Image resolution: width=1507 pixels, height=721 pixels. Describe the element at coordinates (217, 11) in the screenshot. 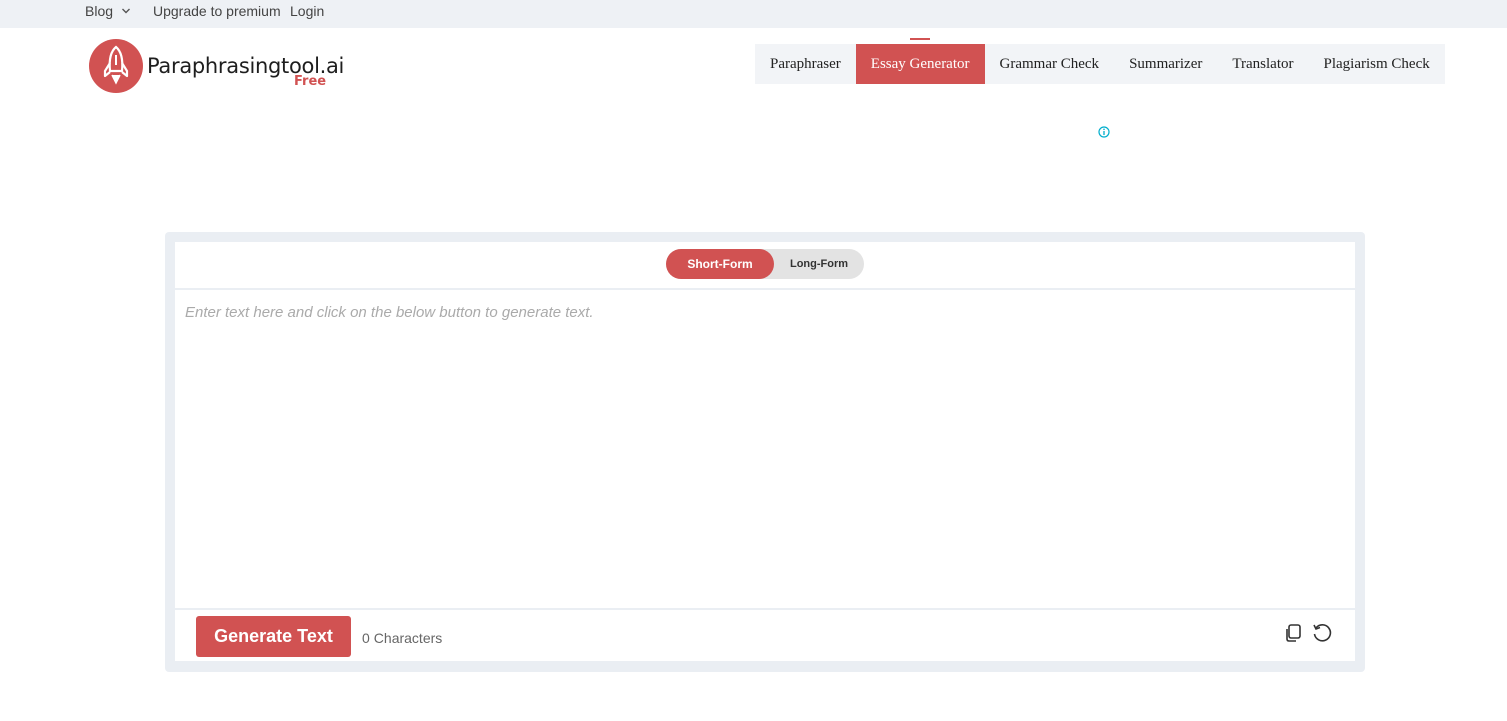

I see `upgrade-premium-link: Upgrade to premium` at that location.